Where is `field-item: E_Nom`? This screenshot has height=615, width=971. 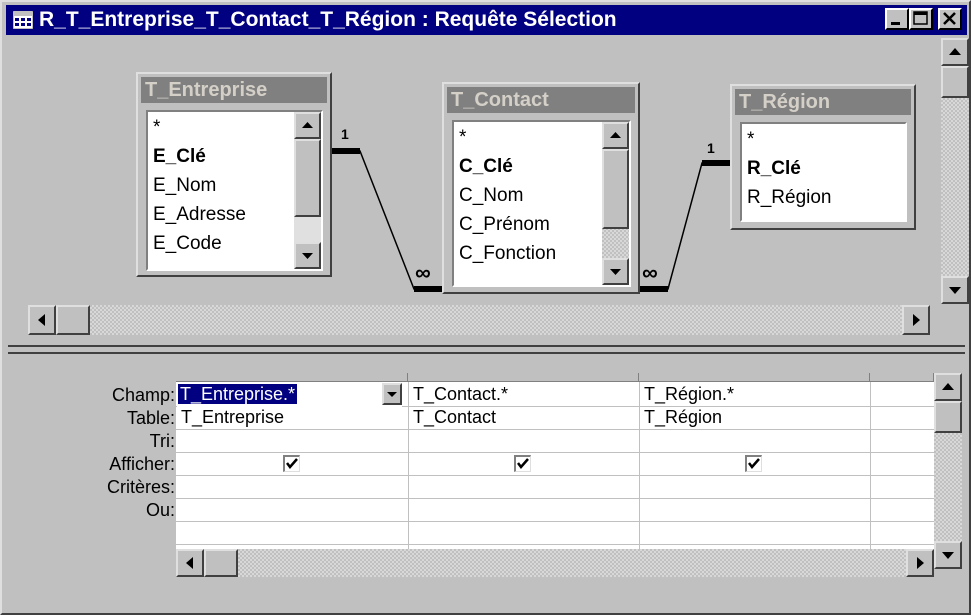
field-item: E_Nom is located at coordinates (184, 186).